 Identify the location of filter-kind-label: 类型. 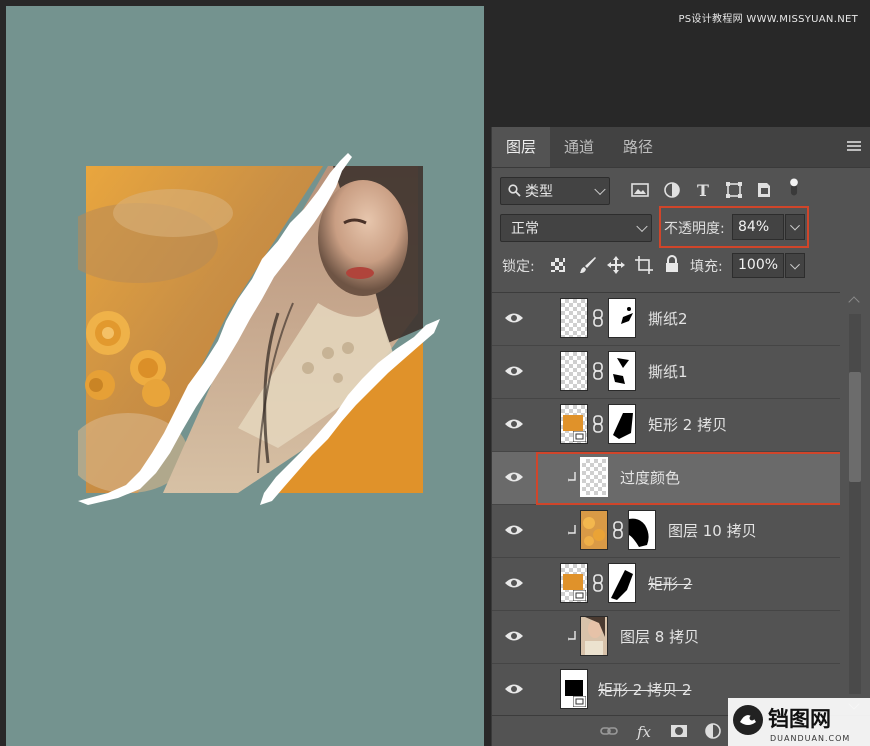
(539, 192).